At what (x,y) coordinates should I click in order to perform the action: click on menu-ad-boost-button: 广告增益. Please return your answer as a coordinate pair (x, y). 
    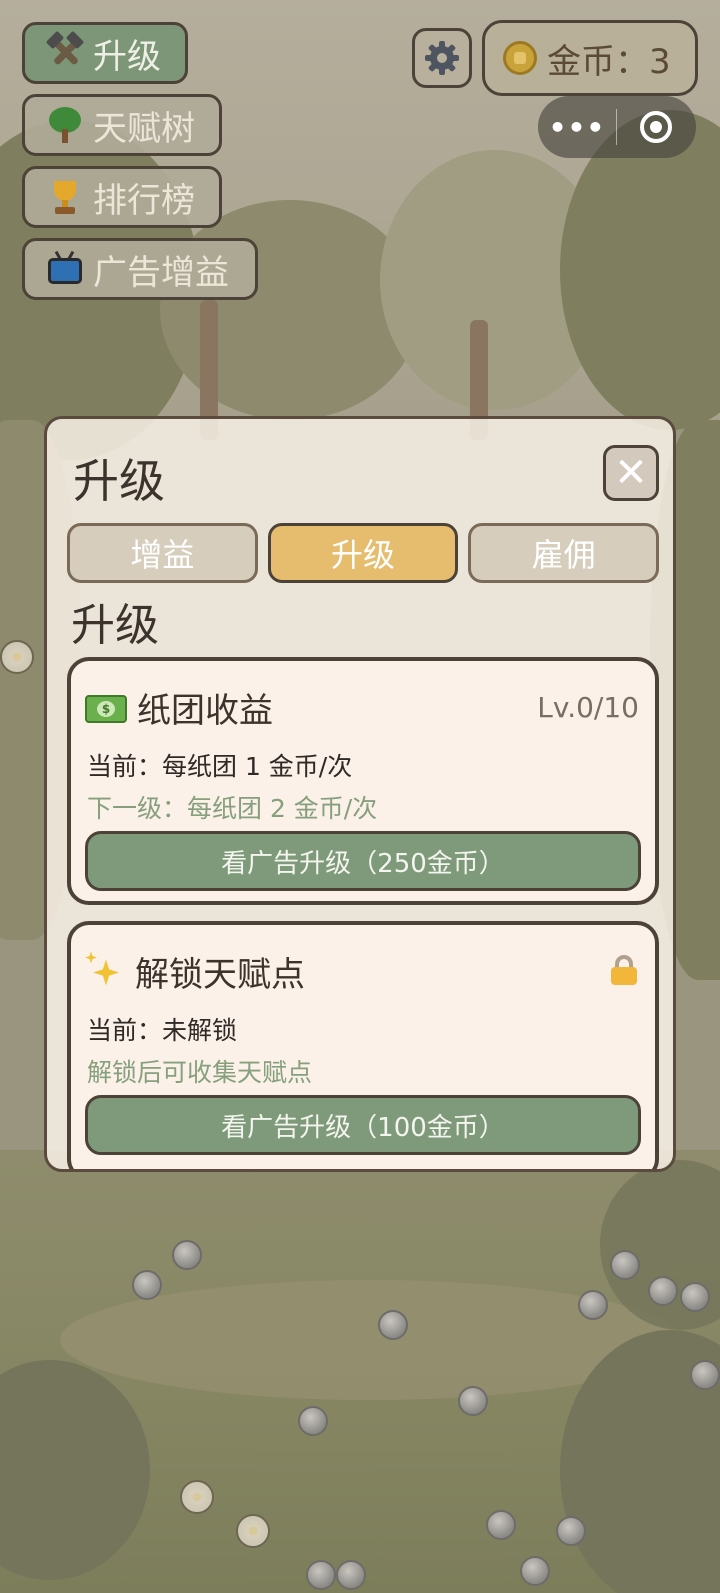
    Looking at the image, I should click on (140, 269).